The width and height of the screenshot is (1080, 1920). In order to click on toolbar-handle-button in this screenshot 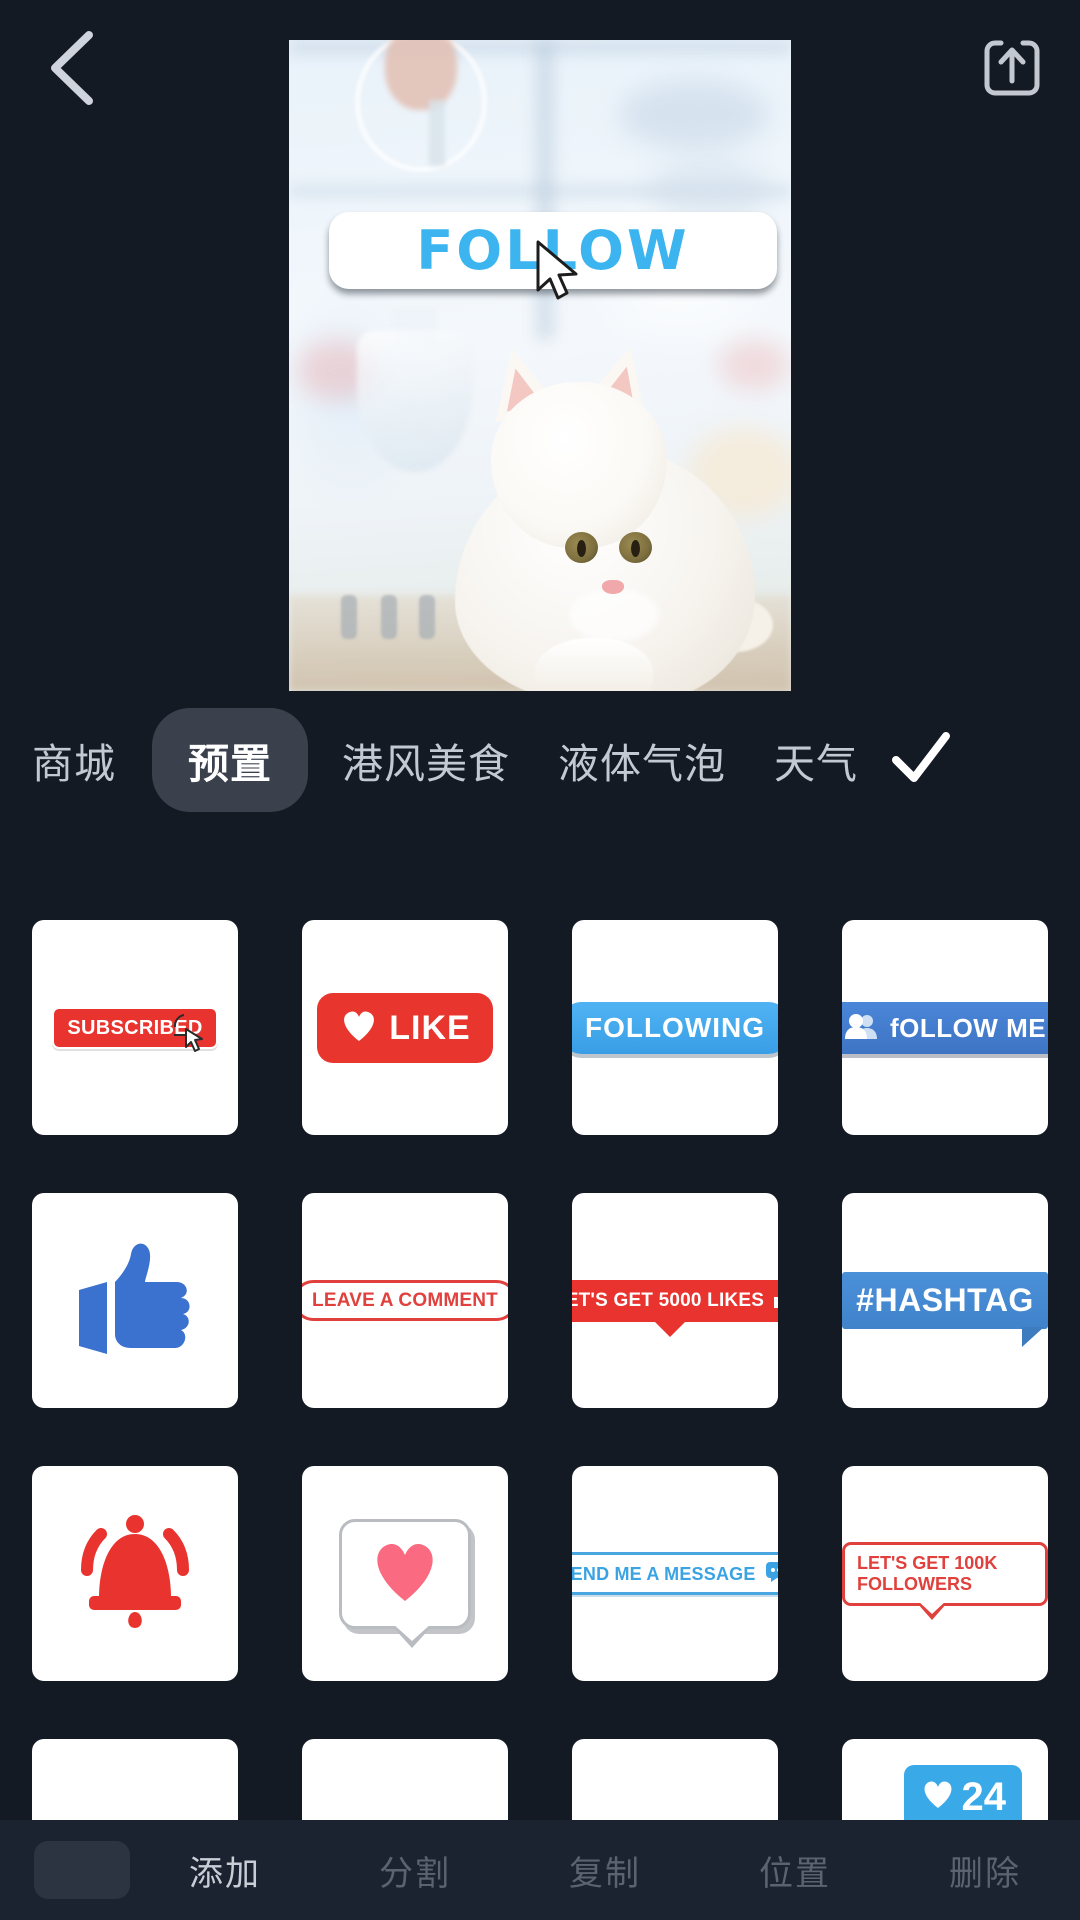, I will do `click(82, 1870)`.